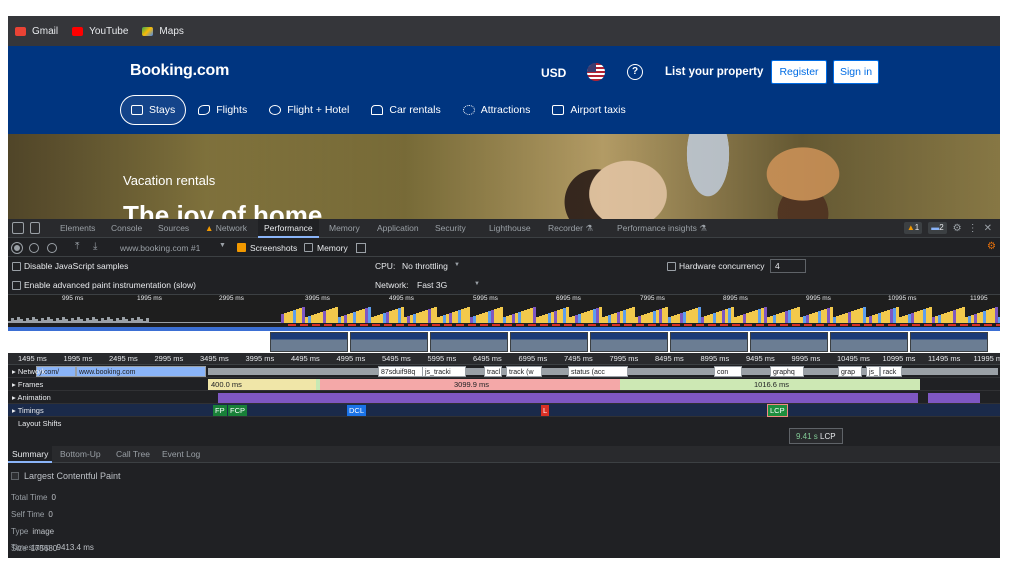 The image size is (1024, 573). What do you see at coordinates (957, 228) in the screenshot?
I see `settings-gear-icon: ⚙` at bounding box center [957, 228].